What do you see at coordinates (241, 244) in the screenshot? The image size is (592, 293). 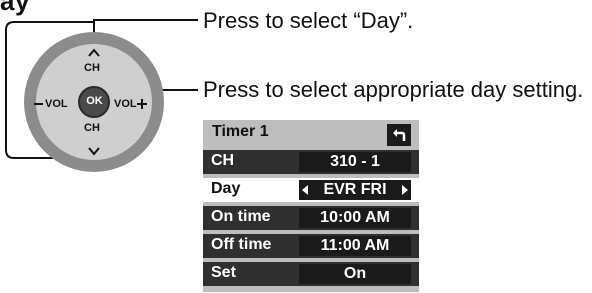 I see `row-label: Off time` at bounding box center [241, 244].